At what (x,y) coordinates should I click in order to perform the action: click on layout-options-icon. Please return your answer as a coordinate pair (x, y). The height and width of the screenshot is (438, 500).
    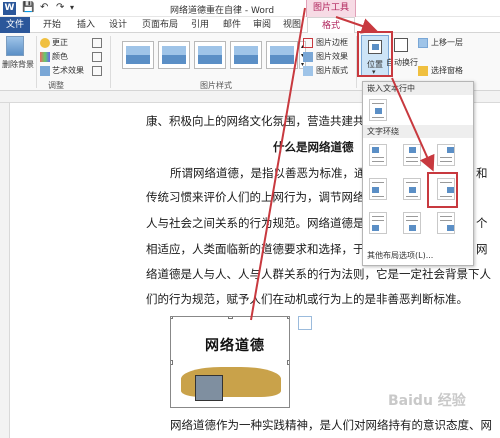
    Looking at the image, I should click on (305, 323).